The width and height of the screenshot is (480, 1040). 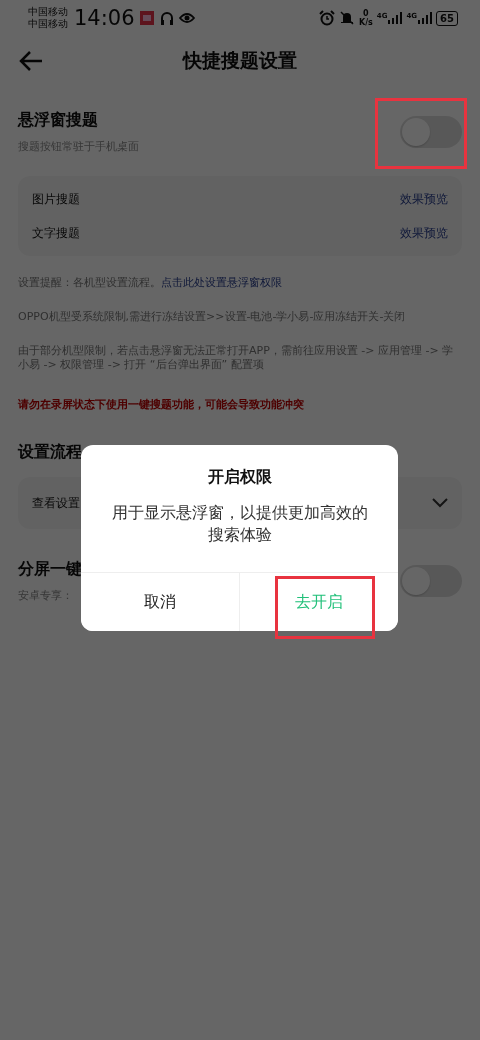 I want to click on dialog-message: 用于显示悬浮窗，以提供更加高效的搜索体验, so click(x=239, y=524).